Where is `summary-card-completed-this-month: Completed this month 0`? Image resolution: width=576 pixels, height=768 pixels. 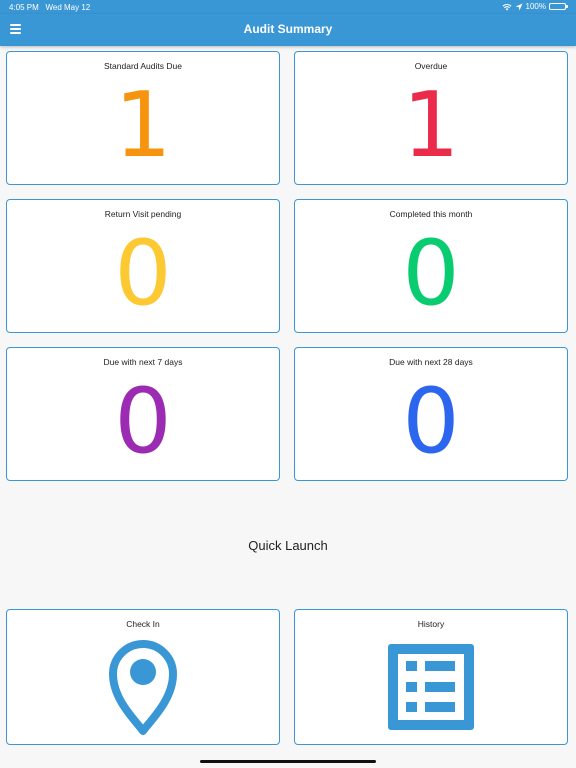
summary-card-completed-this-month: Completed this month 0 is located at coordinates (431, 266).